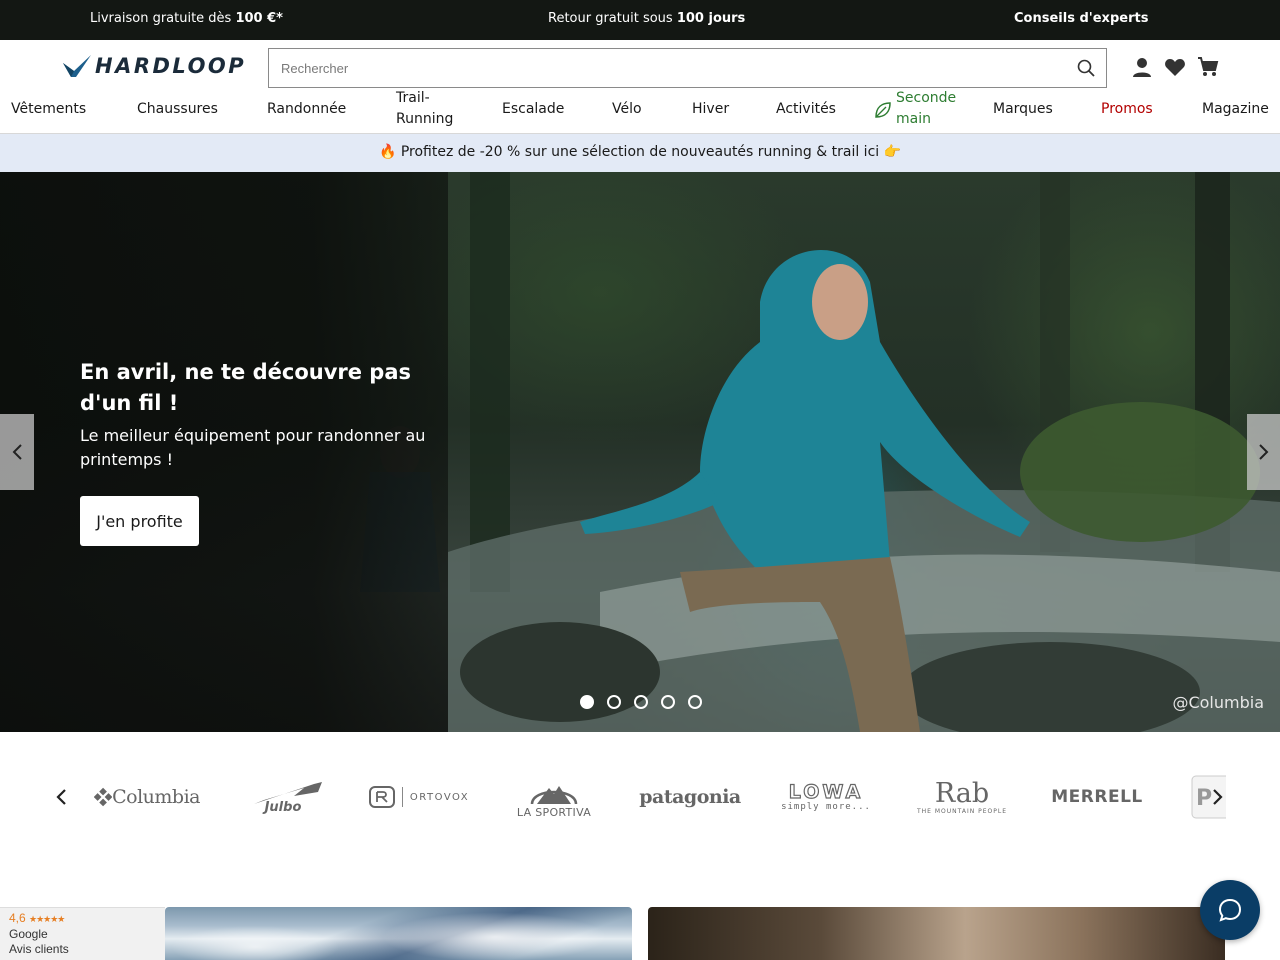 This screenshot has width=1280, height=960. I want to click on google-rating-stars: ★★★★★, so click(47, 919).